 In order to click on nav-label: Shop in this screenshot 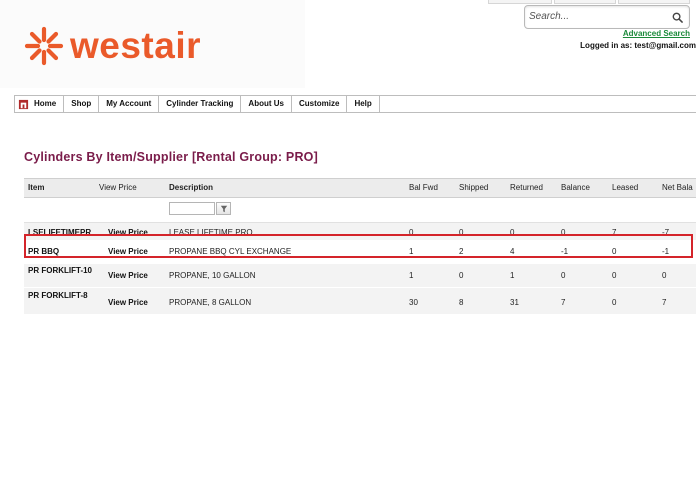, I will do `click(81, 103)`.